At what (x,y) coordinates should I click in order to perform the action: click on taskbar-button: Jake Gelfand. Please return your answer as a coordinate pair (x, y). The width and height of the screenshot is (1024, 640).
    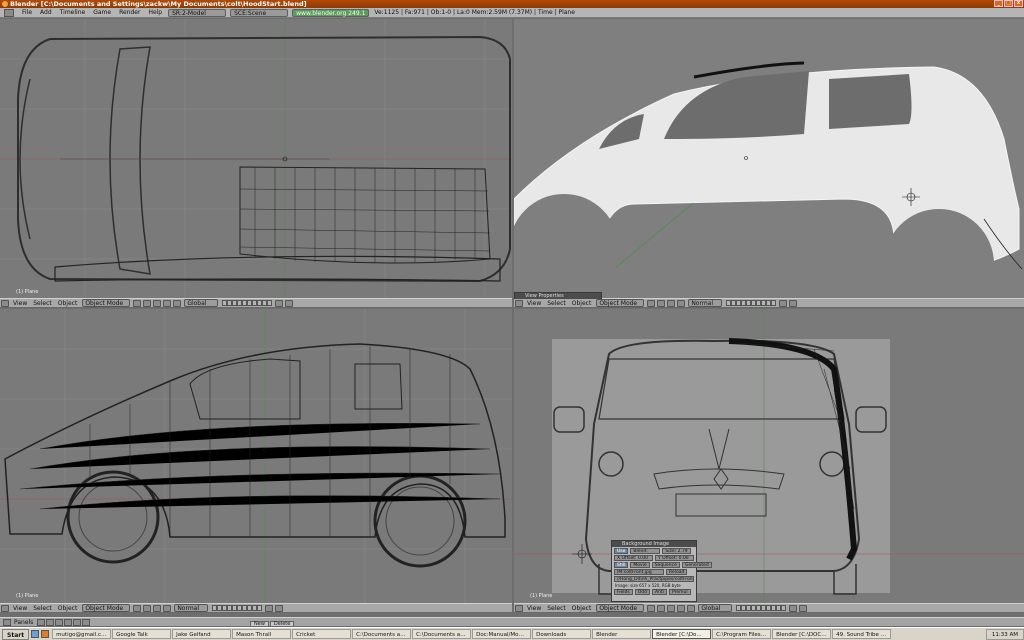
    Looking at the image, I should click on (202, 634).